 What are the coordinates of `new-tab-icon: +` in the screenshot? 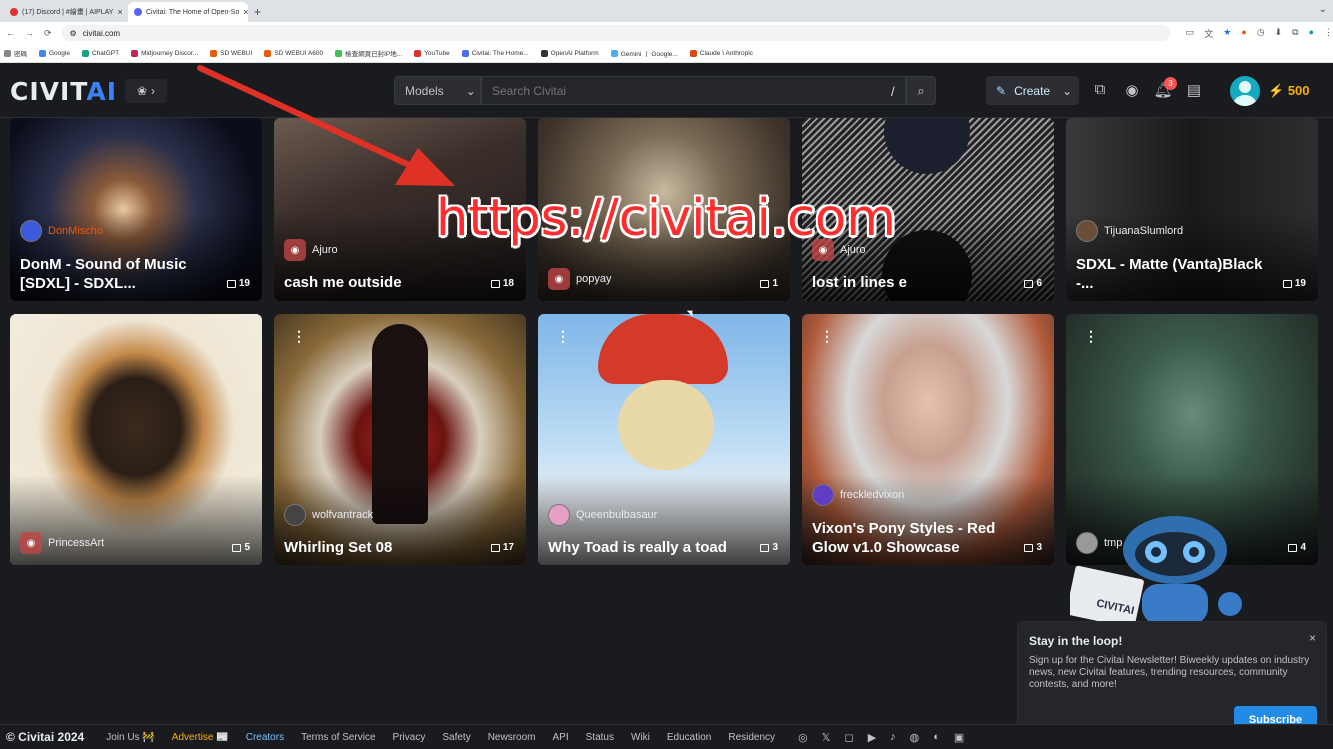 It's located at (257, 12).